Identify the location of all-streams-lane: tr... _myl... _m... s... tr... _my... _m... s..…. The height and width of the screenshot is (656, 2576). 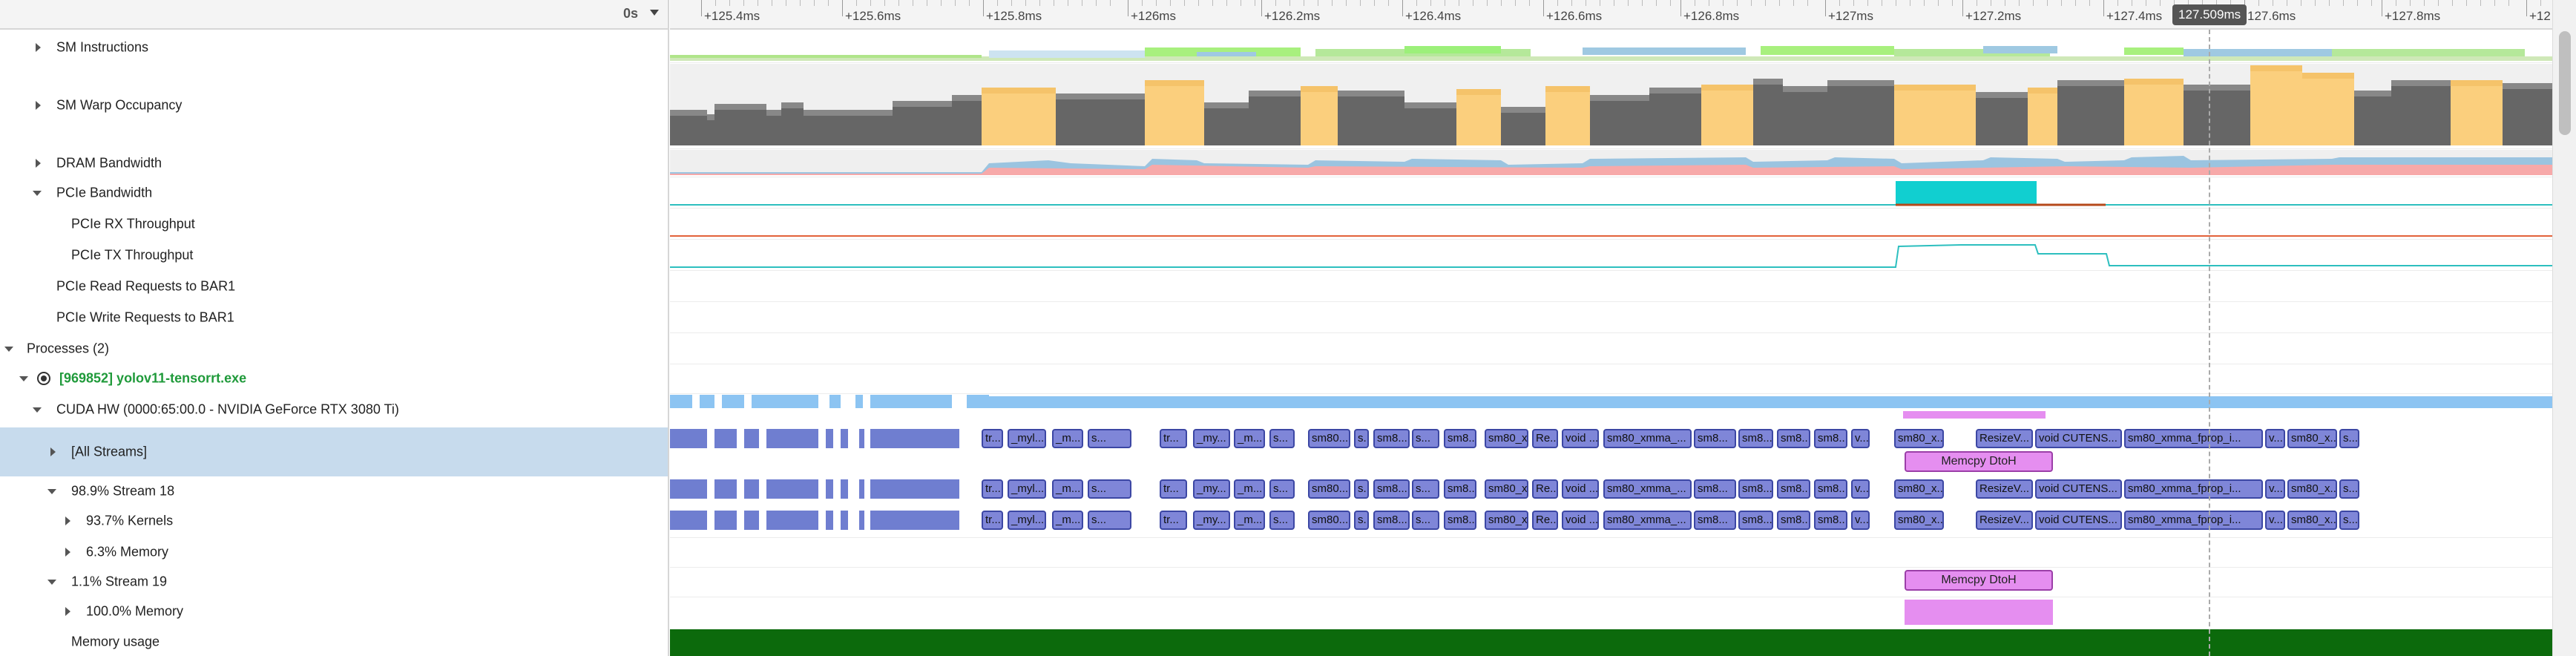
(1611, 452).